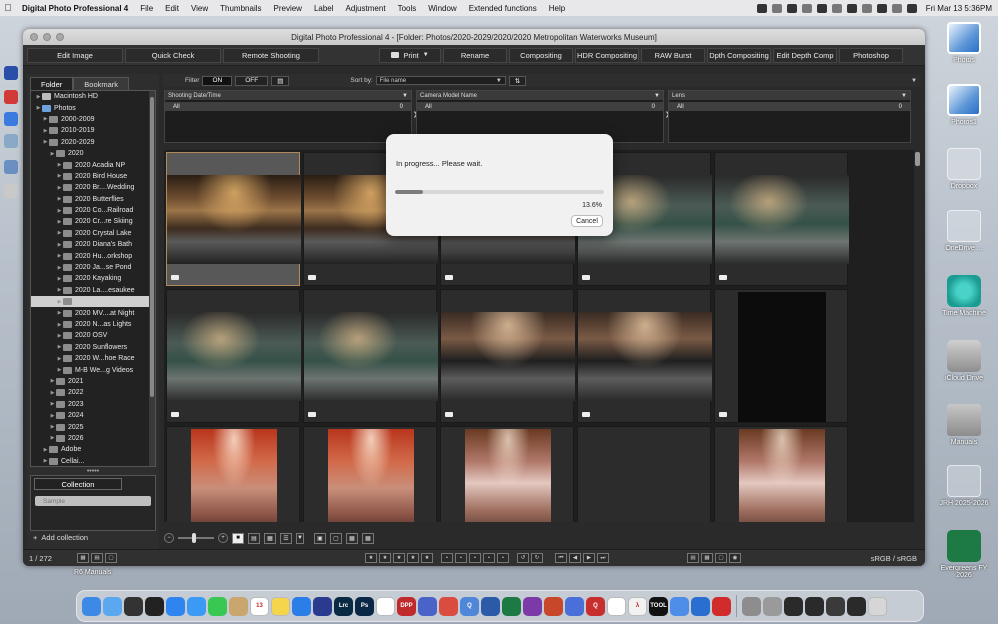 This screenshot has height=624, width=998. I want to click on thumbnail-scrollbar, so click(917, 336).